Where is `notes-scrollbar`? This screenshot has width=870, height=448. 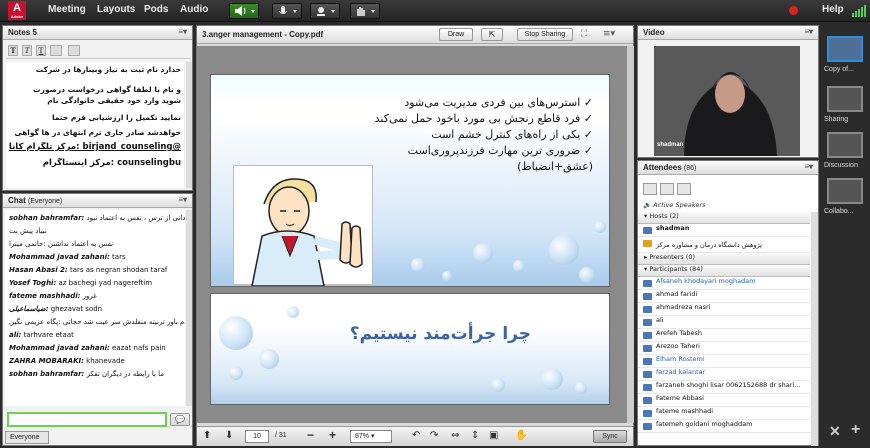 notes-scrollbar is located at coordinates (189, 125).